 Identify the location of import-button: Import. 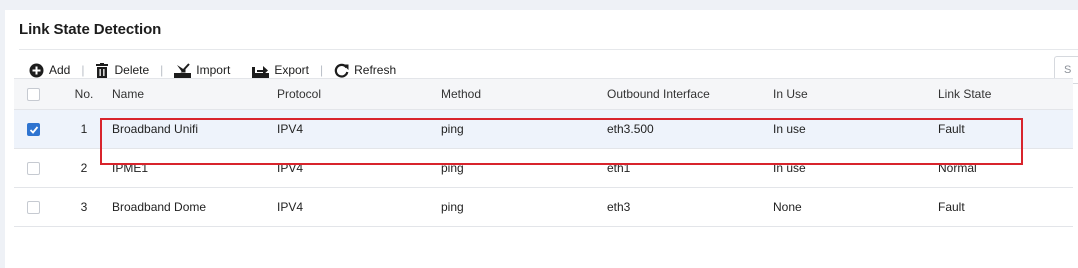
(202, 70).